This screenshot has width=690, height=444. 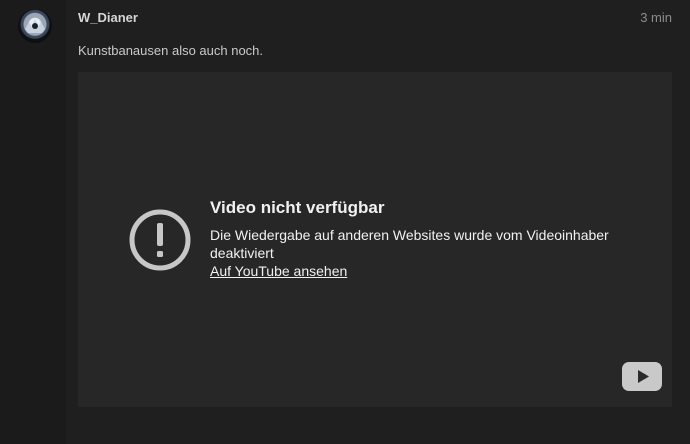 What do you see at coordinates (108, 17) in the screenshot?
I see `post-username: W_Dianer` at bounding box center [108, 17].